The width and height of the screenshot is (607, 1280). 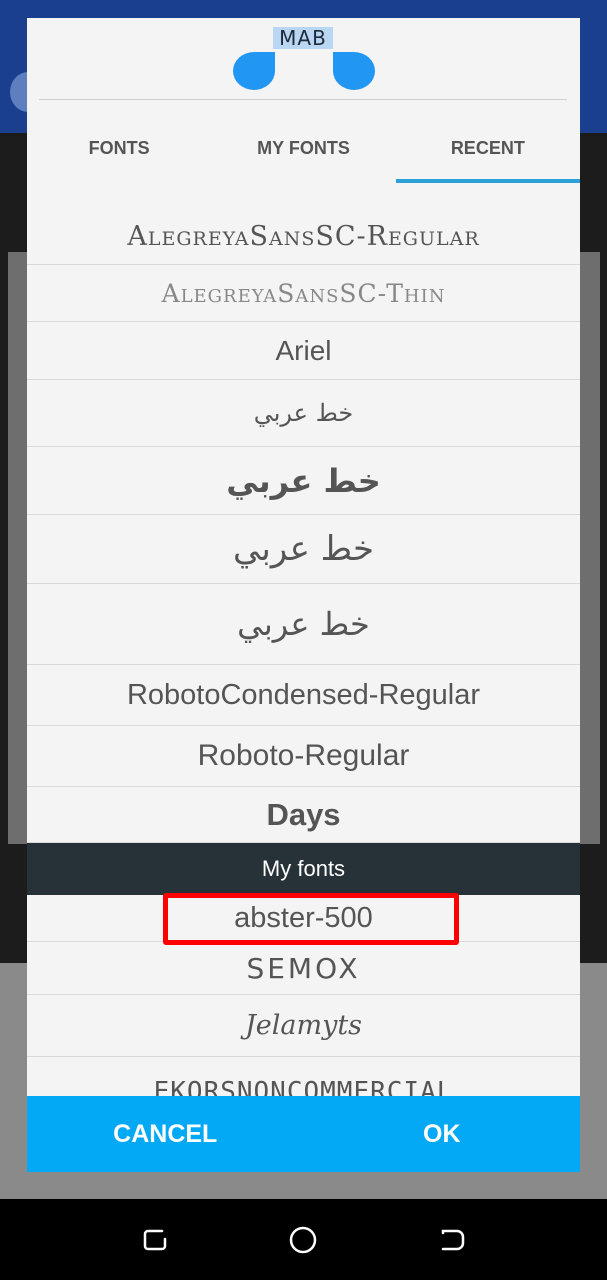 What do you see at coordinates (165, 1134) in the screenshot?
I see `cancel-button: CANCEL` at bounding box center [165, 1134].